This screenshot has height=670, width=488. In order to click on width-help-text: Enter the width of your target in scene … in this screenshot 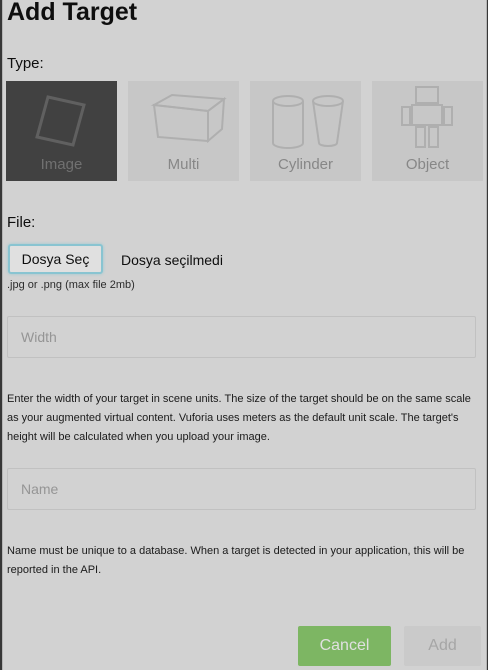, I will do `click(239, 418)`.